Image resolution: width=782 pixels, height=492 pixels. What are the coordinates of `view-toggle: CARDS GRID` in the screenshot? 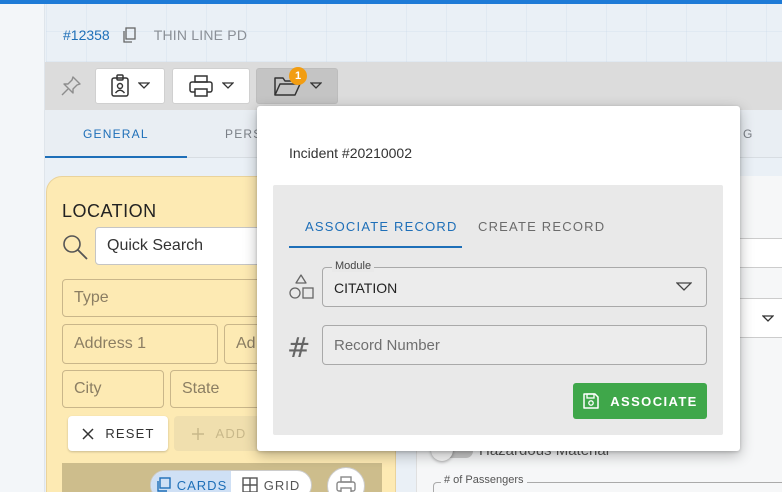 It's located at (231, 481).